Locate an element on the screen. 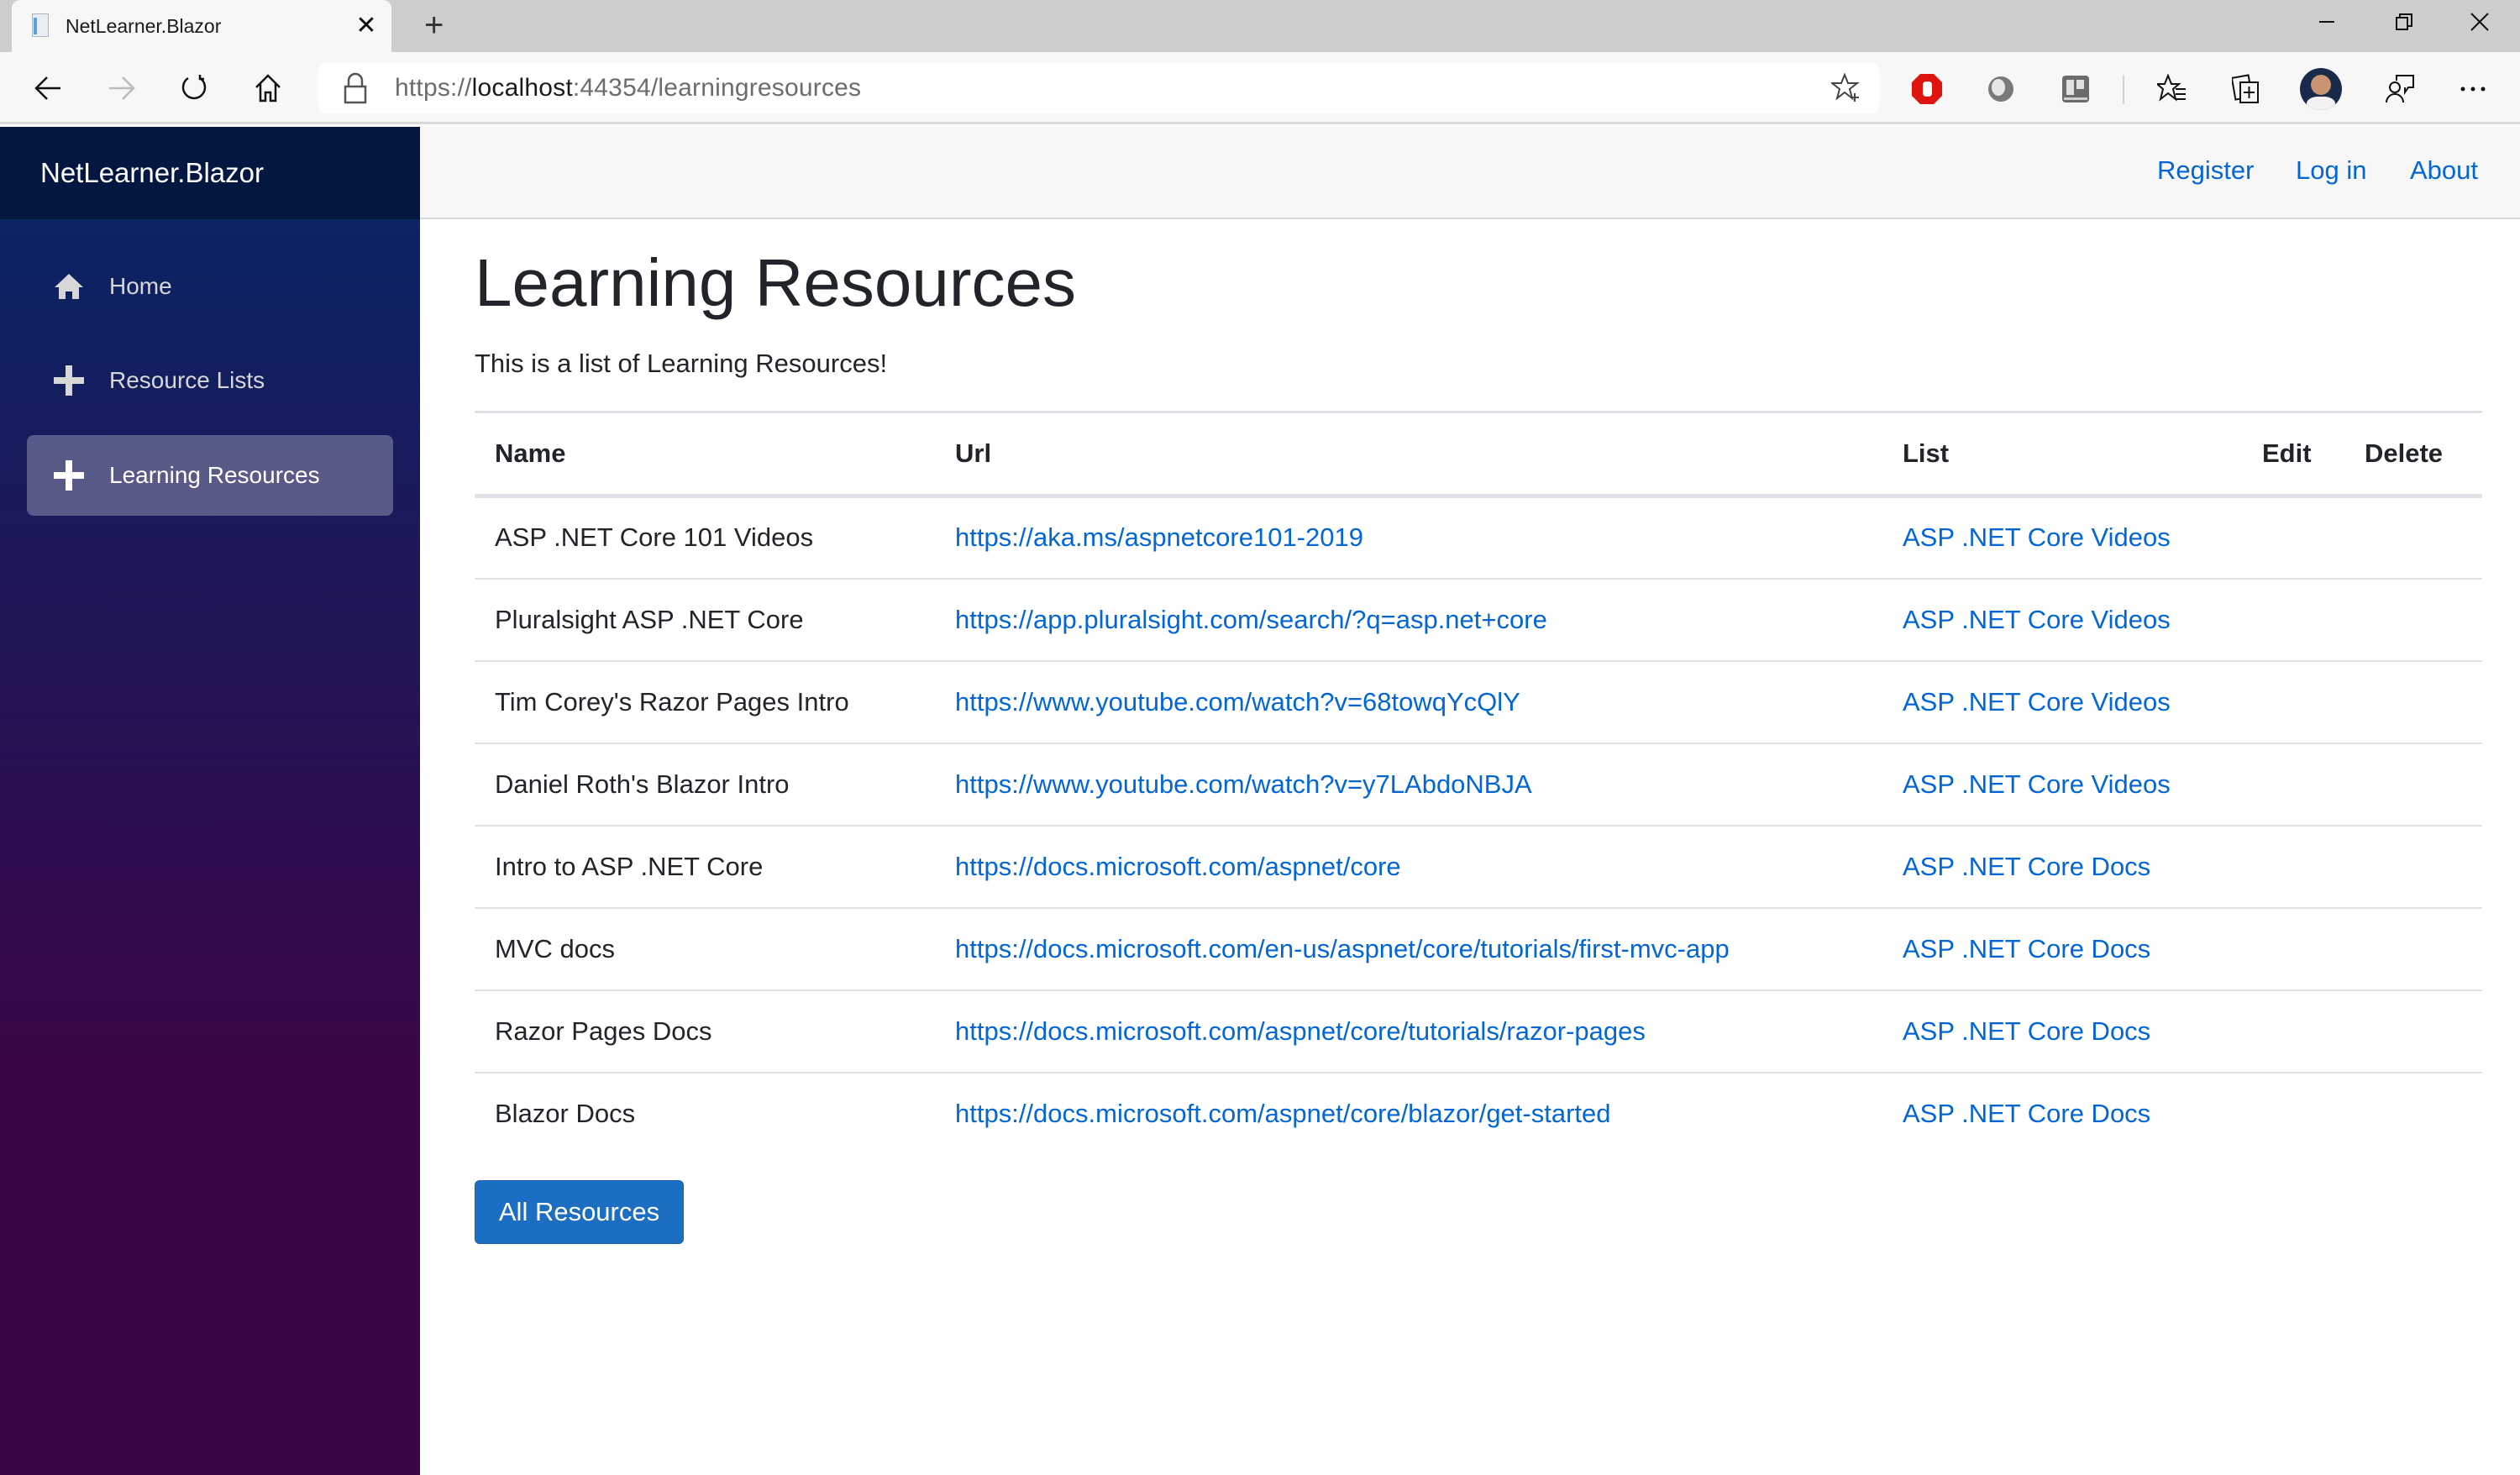  brand-link: NetLearner.Blazor is located at coordinates (152, 173).